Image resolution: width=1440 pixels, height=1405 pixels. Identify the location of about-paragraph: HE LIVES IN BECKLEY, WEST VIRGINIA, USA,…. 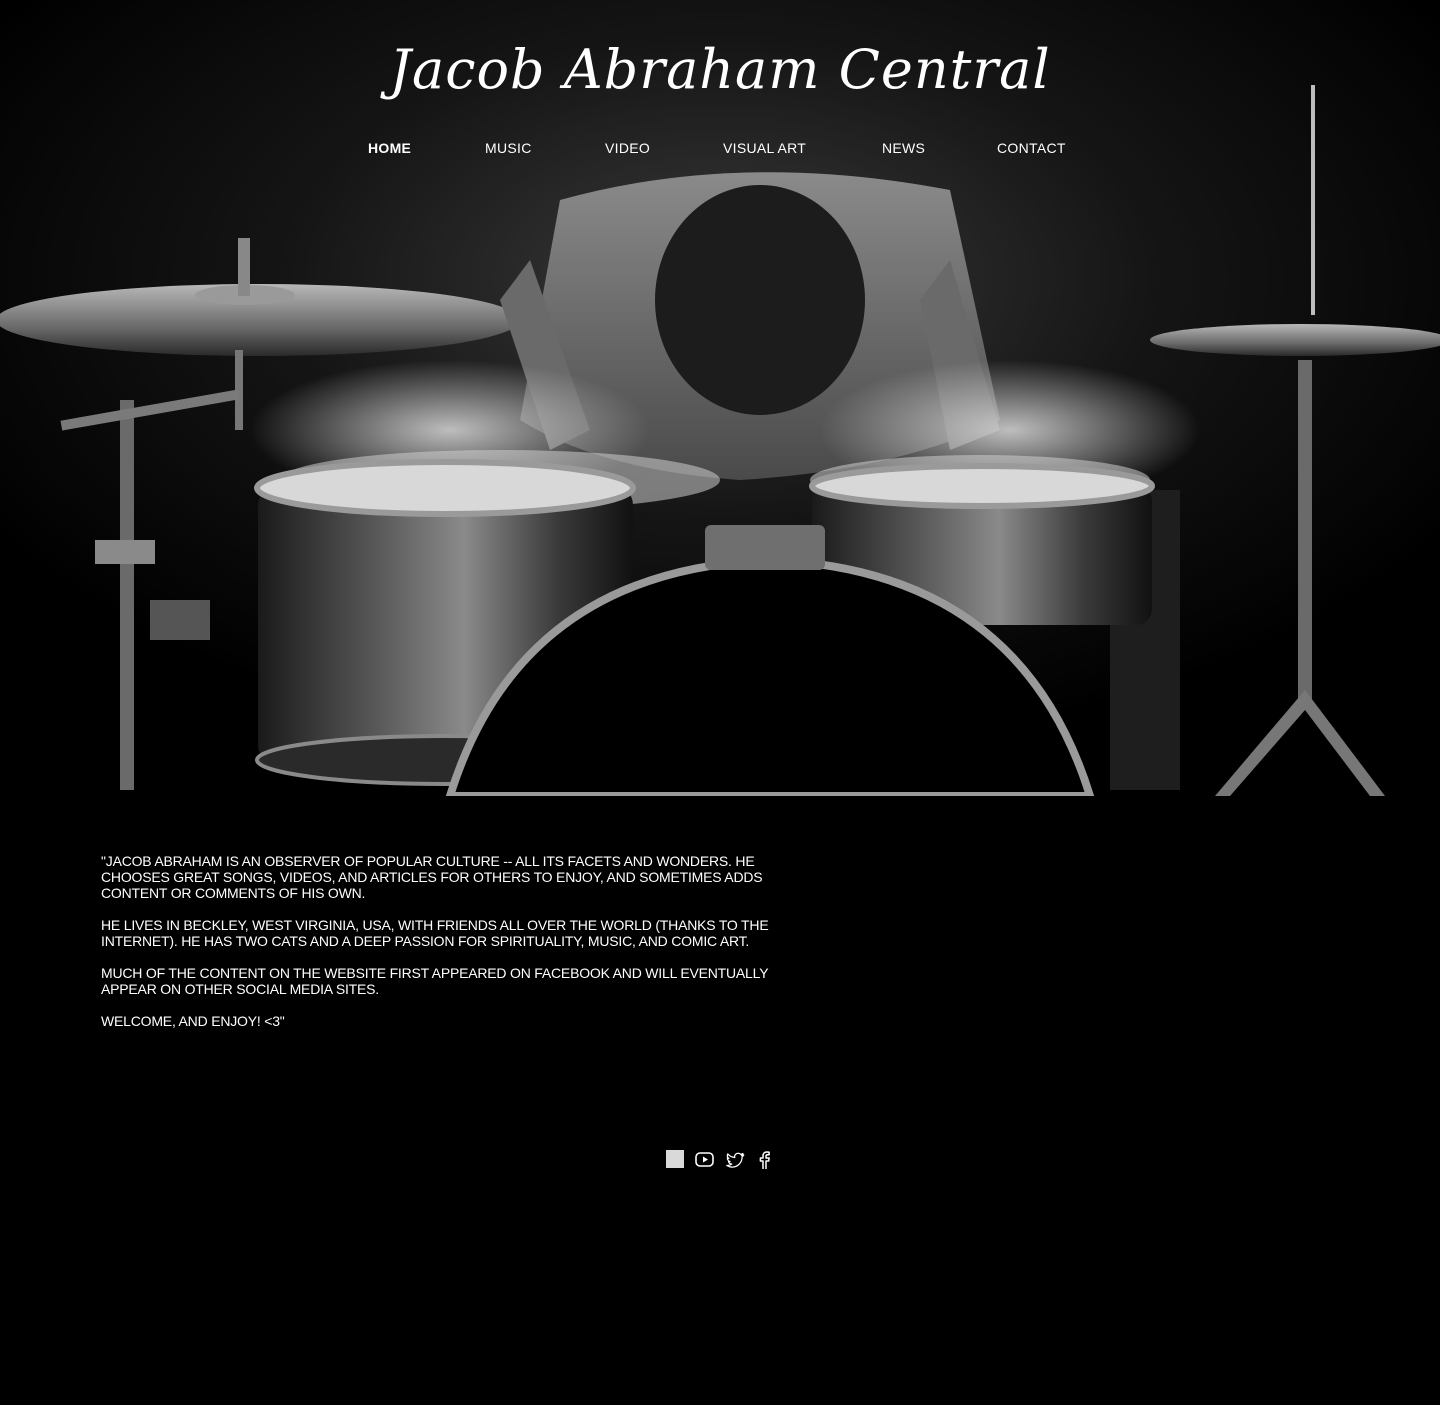
(435, 933).